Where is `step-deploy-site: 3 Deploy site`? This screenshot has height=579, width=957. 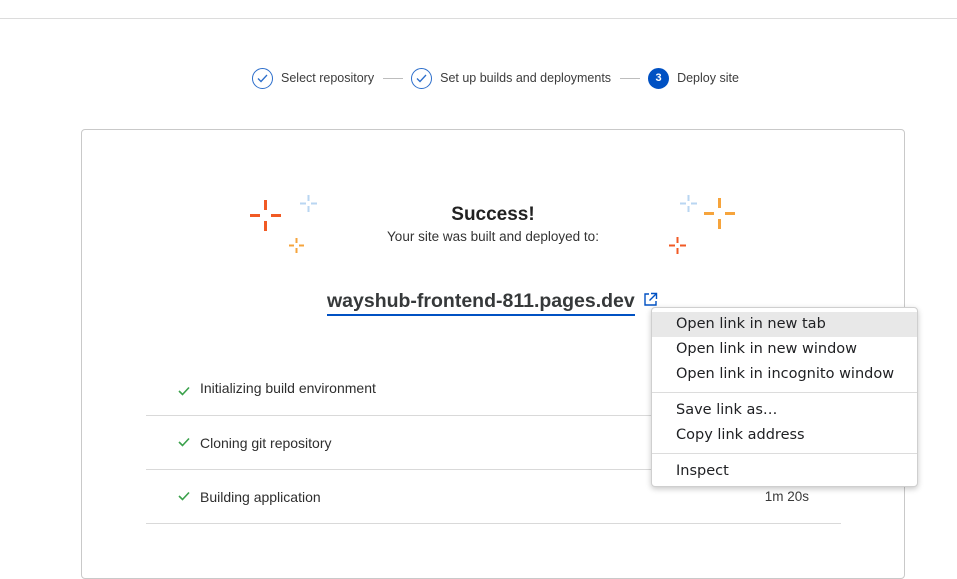 step-deploy-site: 3 Deploy site is located at coordinates (693, 78).